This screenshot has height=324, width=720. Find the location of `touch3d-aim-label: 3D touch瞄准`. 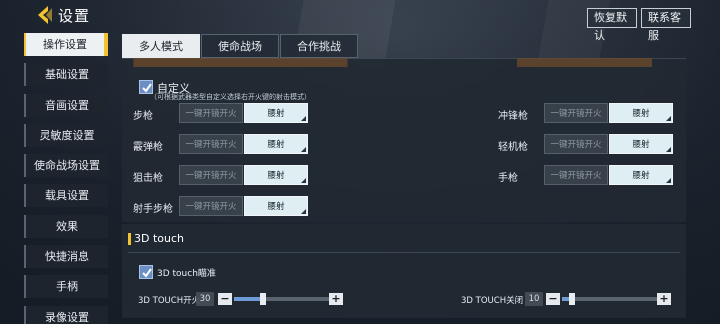

touch3d-aim-label: 3D touch瞄准 is located at coordinates (186, 274).